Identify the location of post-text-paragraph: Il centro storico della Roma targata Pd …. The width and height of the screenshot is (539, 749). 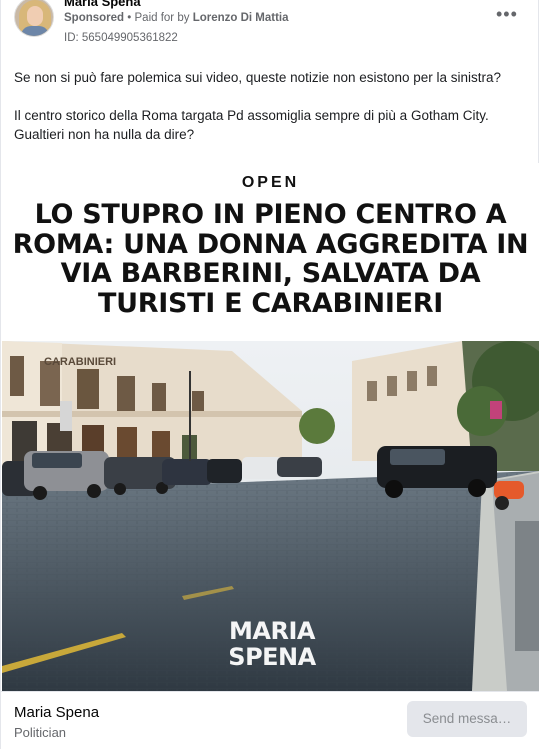
(251, 125).